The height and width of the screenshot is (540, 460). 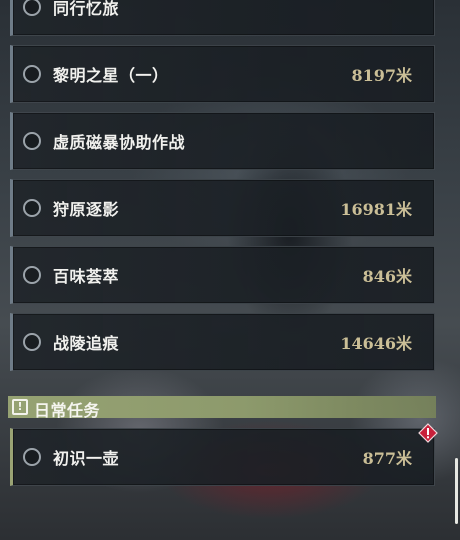 What do you see at coordinates (119, 142) in the screenshot?
I see `quest-name: 虚质磁暴协助作战` at bounding box center [119, 142].